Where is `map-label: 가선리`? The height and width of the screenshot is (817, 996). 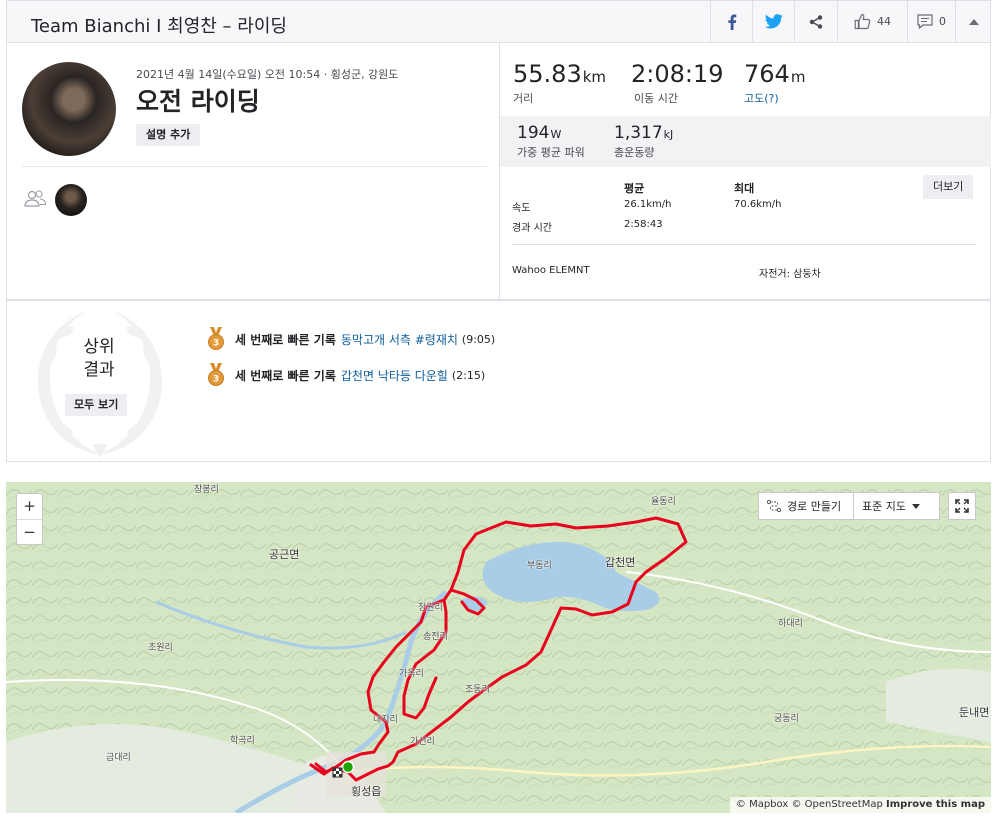
map-label: 가선리 is located at coordinates (422, 742).